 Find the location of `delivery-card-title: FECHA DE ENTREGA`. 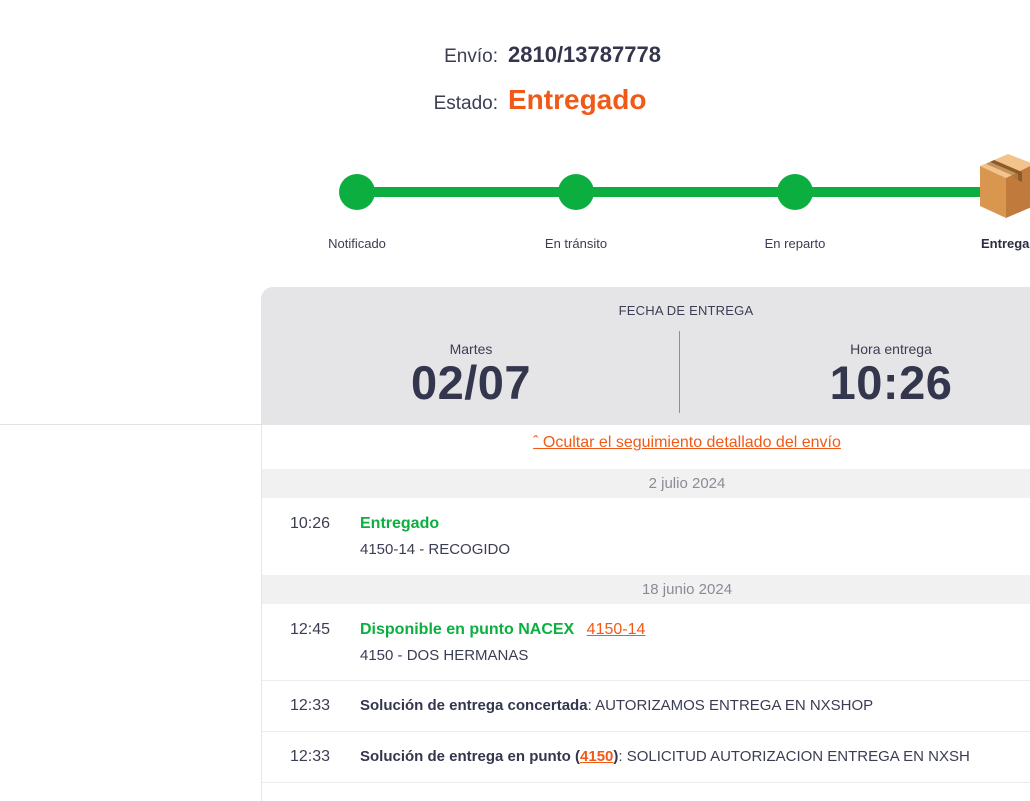

delivery-card-title: FECHA DE ENTREGA is located at coordinates (686, 310).